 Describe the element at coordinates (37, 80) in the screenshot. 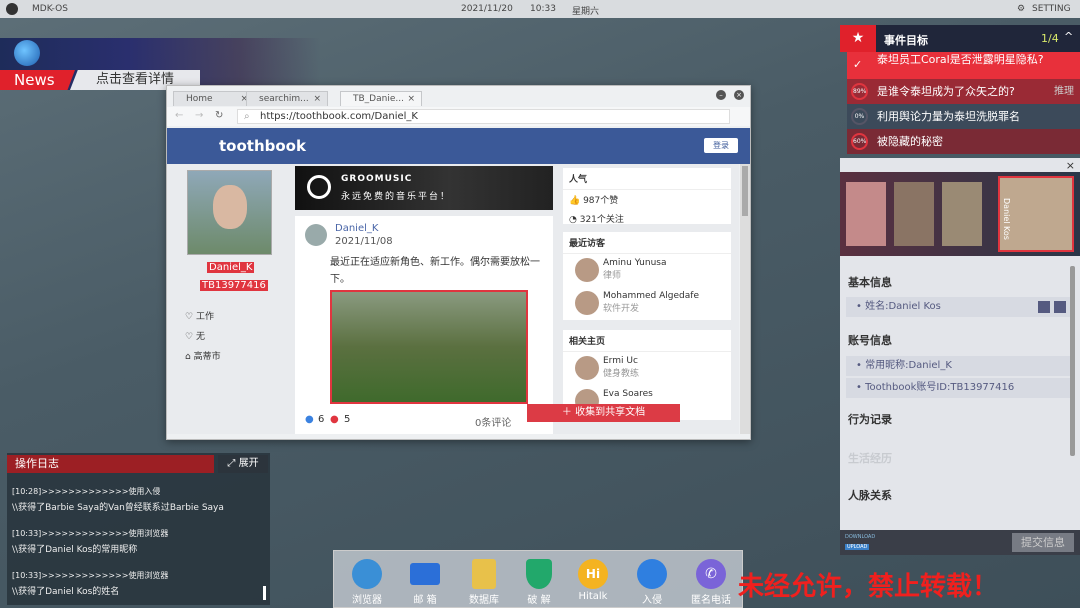

I see `news-label: News` at that location.